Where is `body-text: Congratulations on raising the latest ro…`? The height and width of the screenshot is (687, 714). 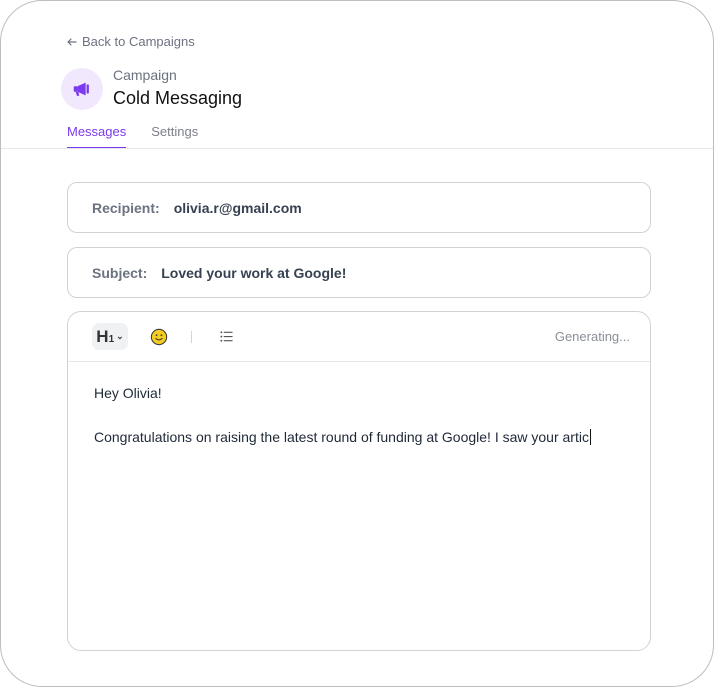 body-text: Congratulations on raising the latest ro… is located at coordinates (341, 437).